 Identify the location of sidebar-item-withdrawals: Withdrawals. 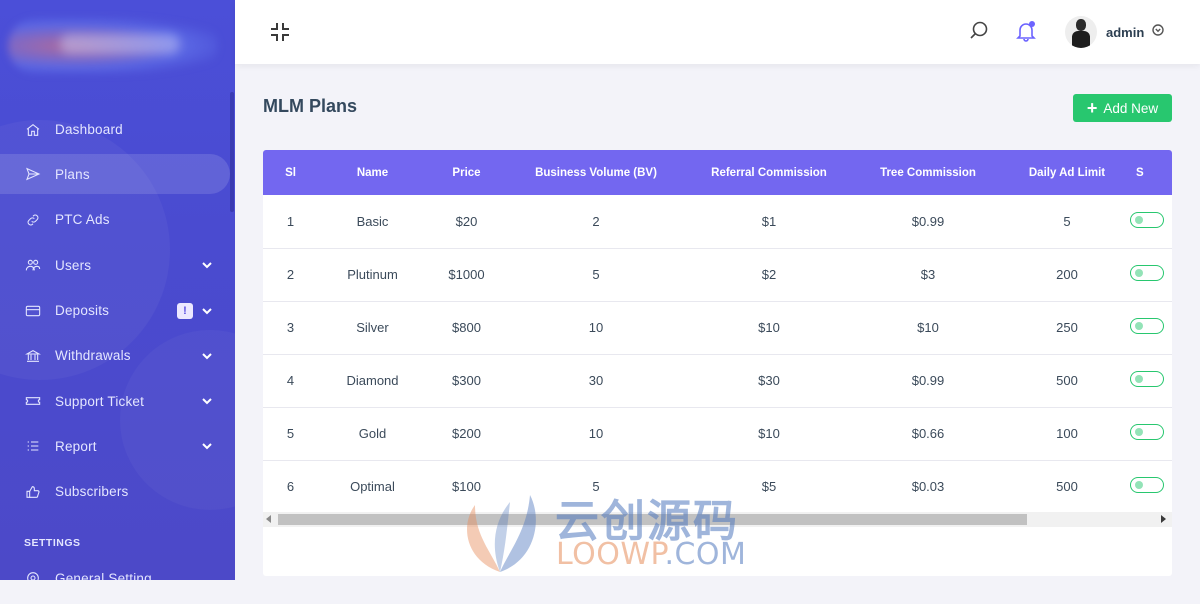
(117, 355).